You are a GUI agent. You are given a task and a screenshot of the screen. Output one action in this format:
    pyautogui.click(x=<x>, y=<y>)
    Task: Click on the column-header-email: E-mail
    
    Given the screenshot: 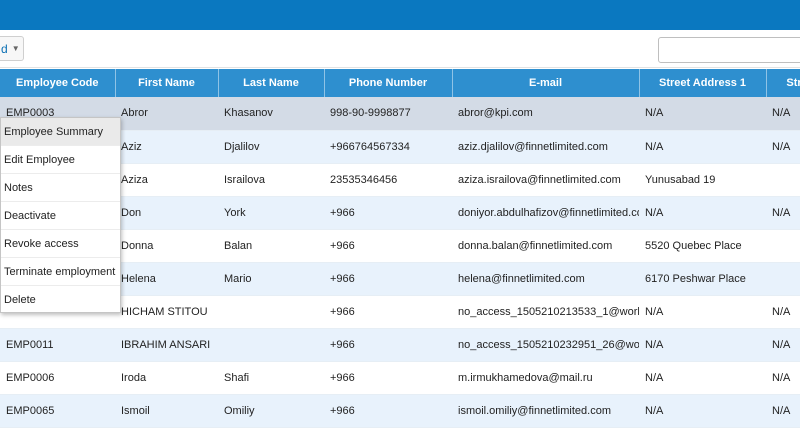 What is the action you would take?
    pyautogui.click(x=546, y=83)
    